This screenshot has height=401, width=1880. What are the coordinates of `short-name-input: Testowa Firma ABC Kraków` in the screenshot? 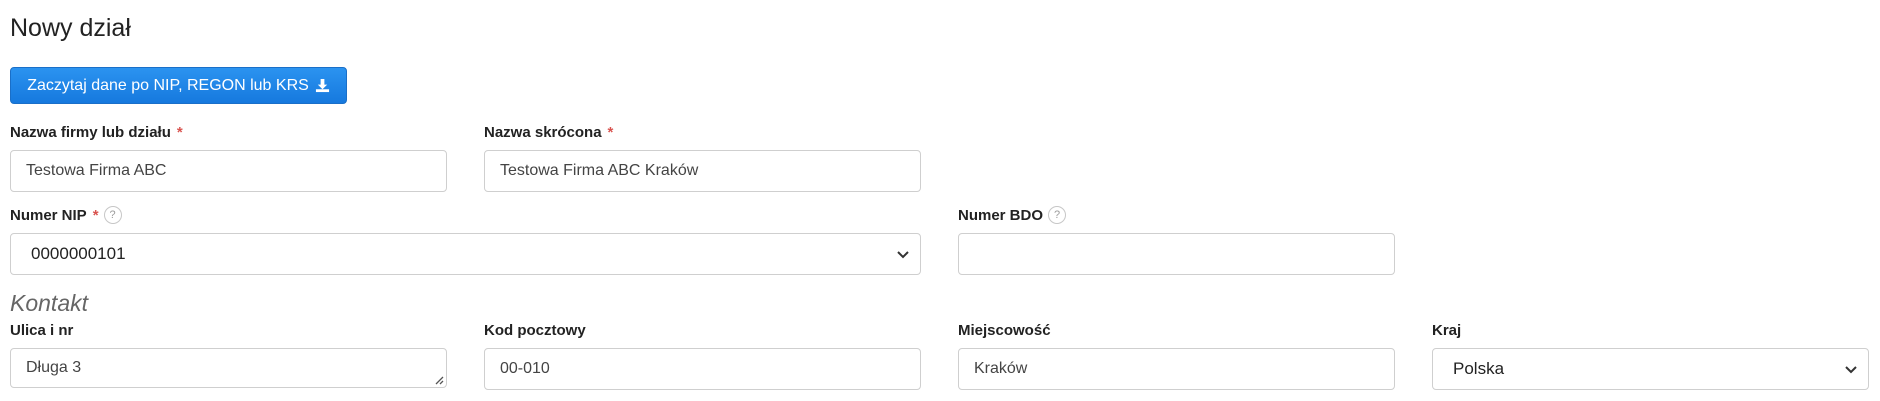 It's located at (702, 171).